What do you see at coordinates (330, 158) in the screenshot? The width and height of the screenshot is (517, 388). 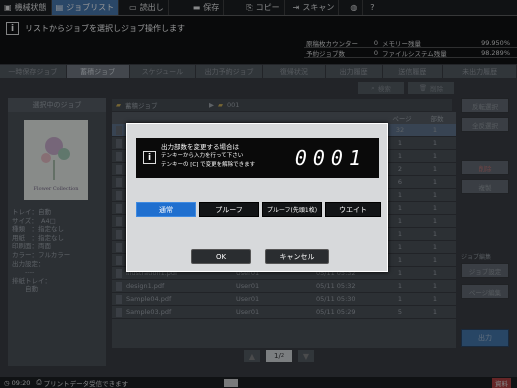 I see `copy-count-display: 0001` at bounding box center [330, 158].